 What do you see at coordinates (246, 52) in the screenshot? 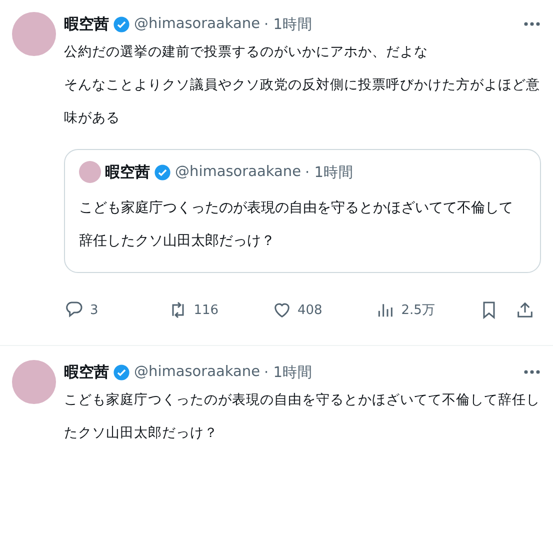
I see `tweet-text: 公約だの選挙の建前で投票するのがいかにアホか、だよな` at bounding box center [246, 52].